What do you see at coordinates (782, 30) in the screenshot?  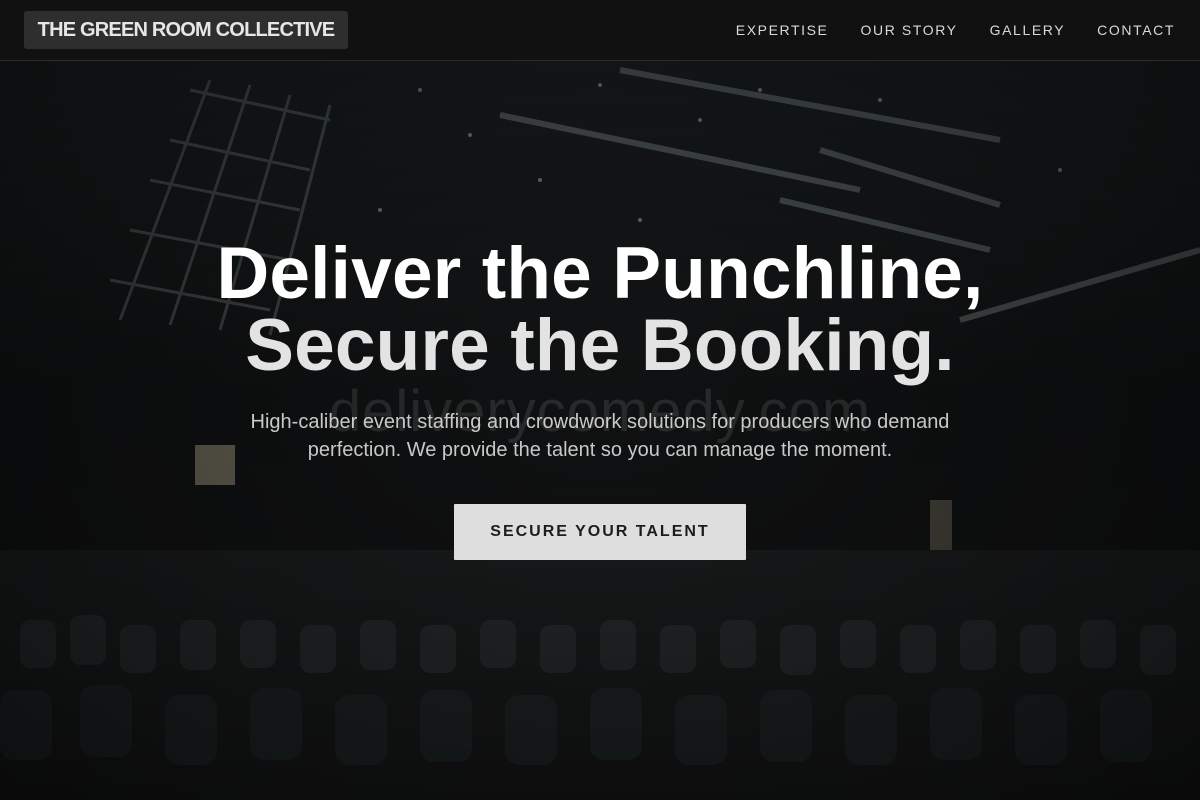 I see `nav-link-expertise: EXPERTISE` at bounding box center [782, 30].